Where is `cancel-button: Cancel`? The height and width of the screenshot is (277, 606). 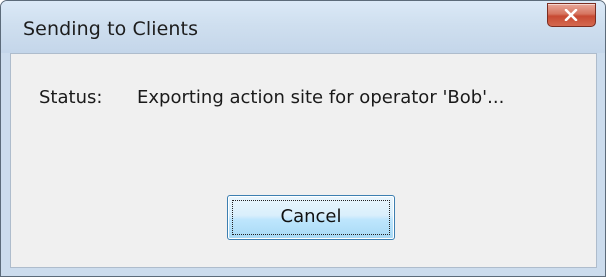 cancel-button: Cancel is located at coordinates (311, 217).